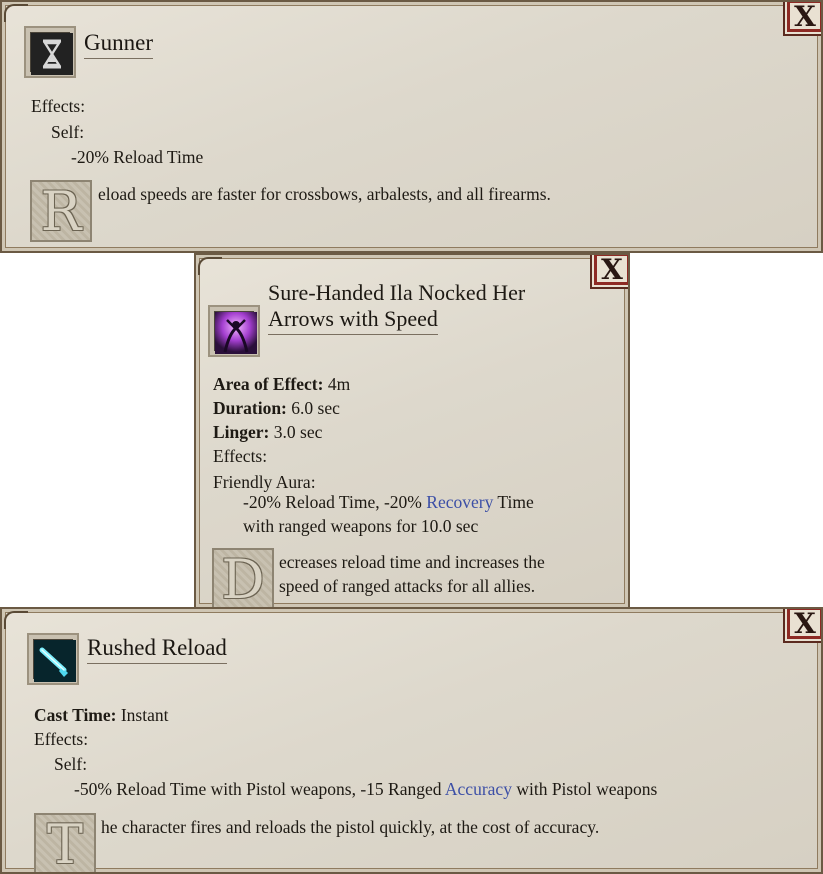 This screenshot has width=823, height=874. I want to click on effect-line: -20% Reload Time, -20% Recovery Time, so click(388, 502).